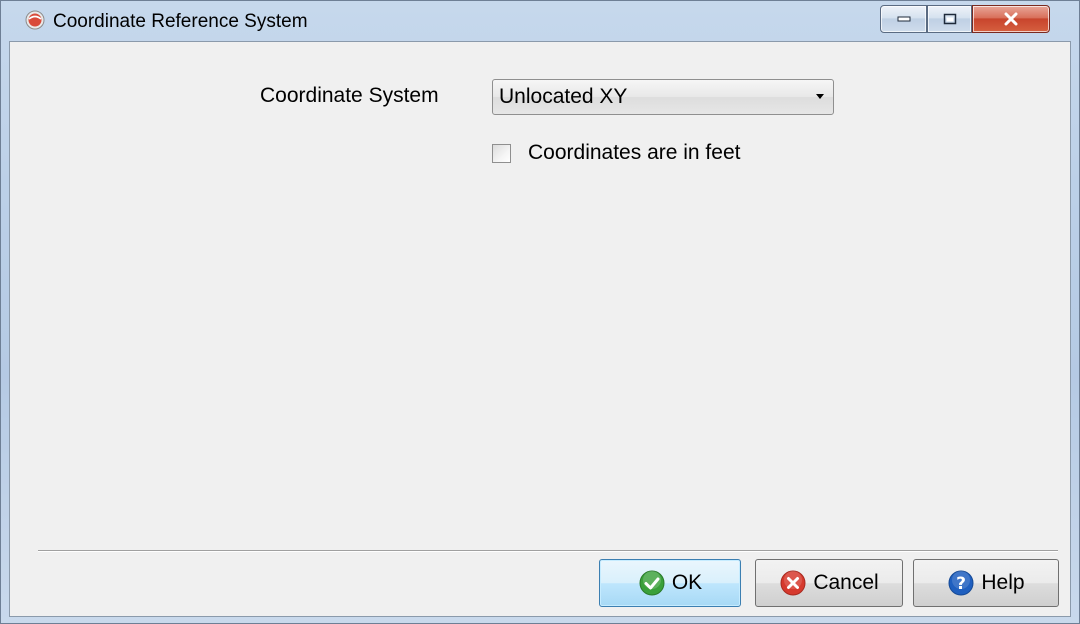  What do you see at coordinates (793, 583) in the screenshot?
I see `x-circle-icon` at bounding box center [793, 583].